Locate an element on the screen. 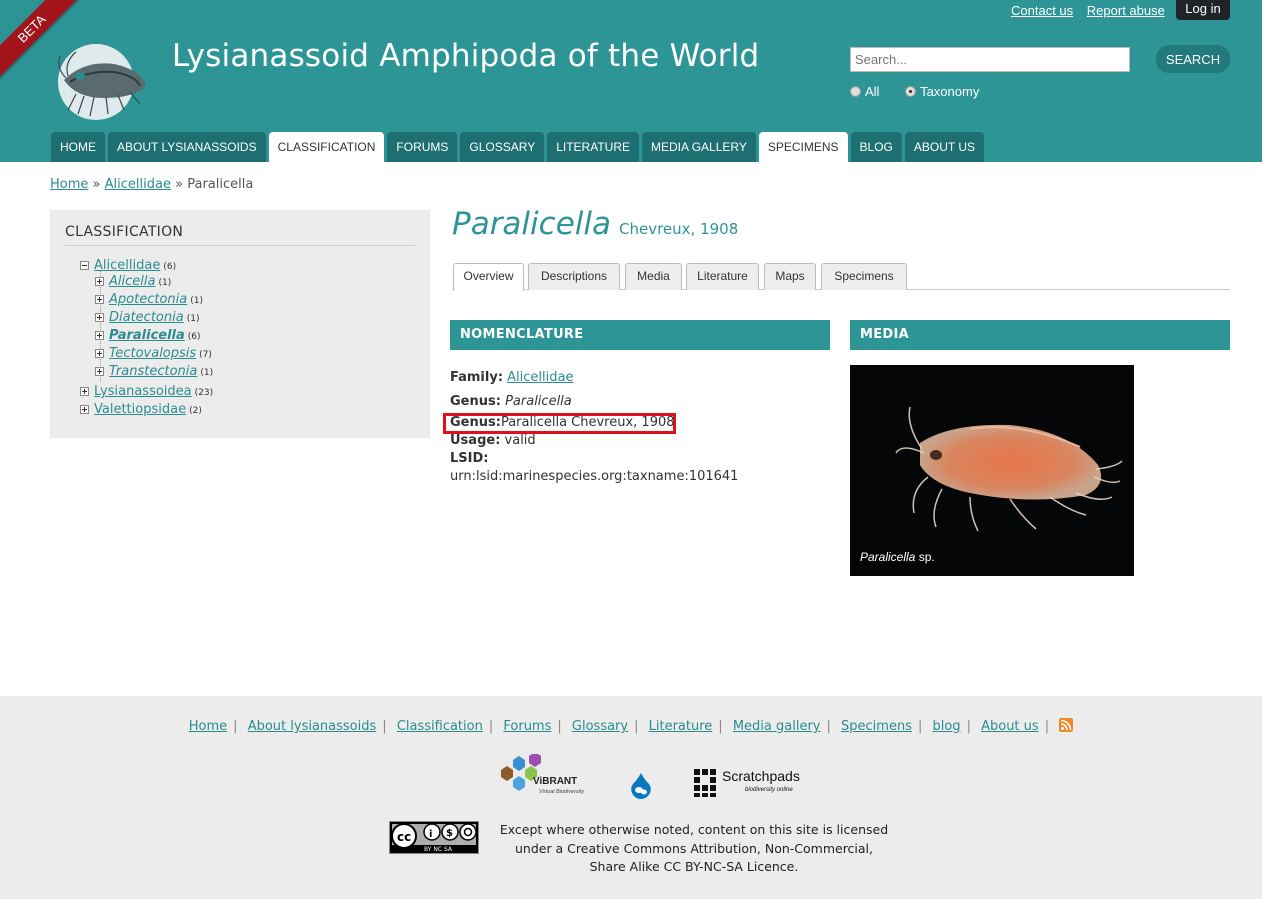 Image resolution: width=1262 pixels, height=899 pixels. tree-item-label: Paralicella is located at coordinates (147, 335).